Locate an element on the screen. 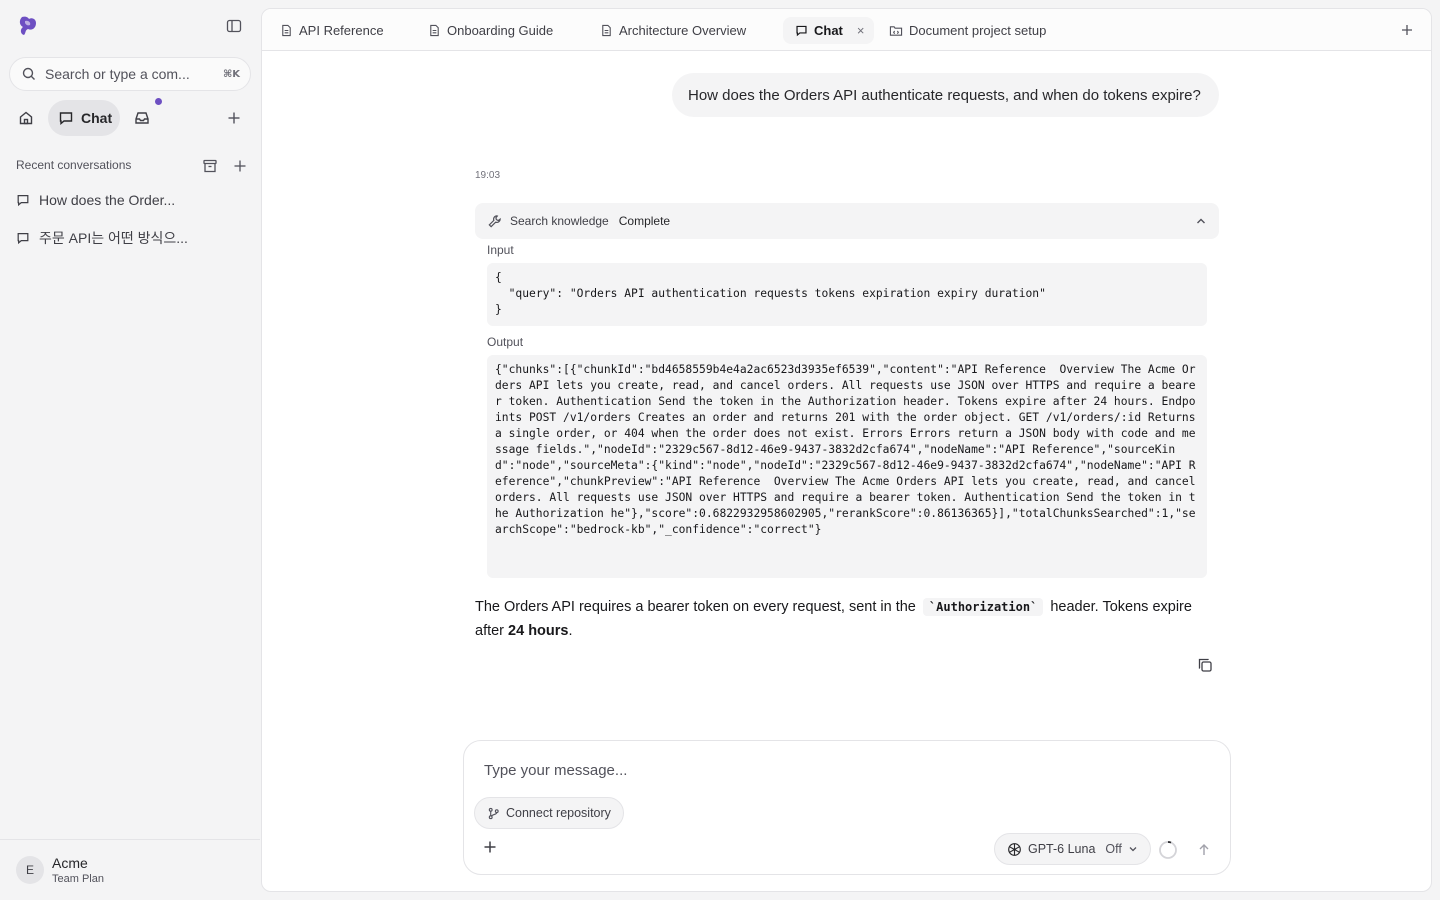 This screenshot has width=1440, height=900. search-input is located at coordinates (120, 74).